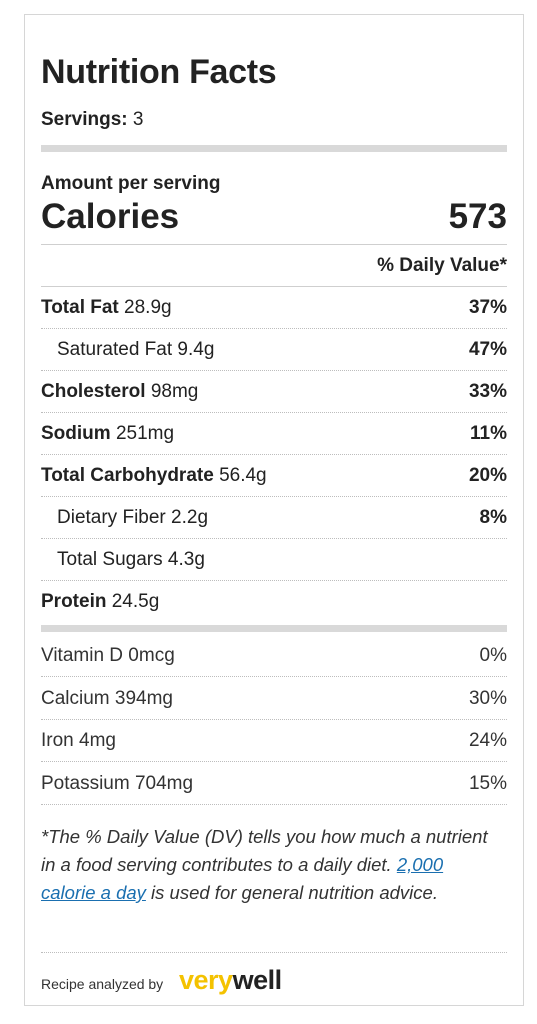 The image size is (537, 1024). Describe the element at coordinates (487, 475) in the screenshot. I see `nutrient-daily-value: 20%` at that location.